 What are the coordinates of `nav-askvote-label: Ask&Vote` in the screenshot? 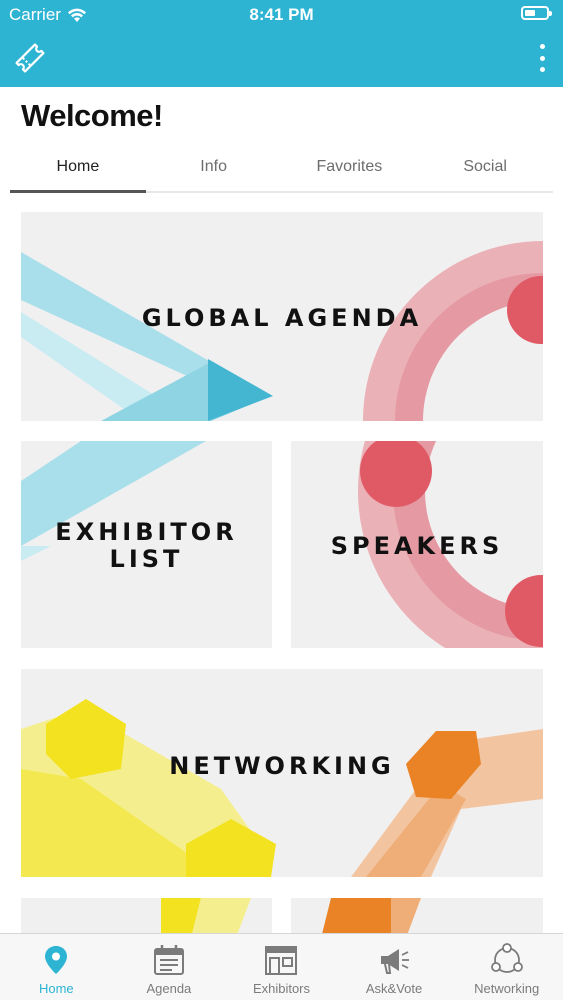 It's located at (394, 988).